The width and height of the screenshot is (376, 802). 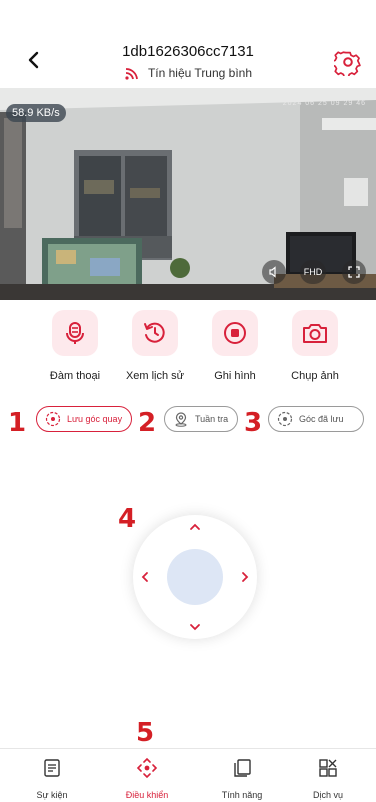 I want to click on history-clock-icon, so click(x=154, y=332).